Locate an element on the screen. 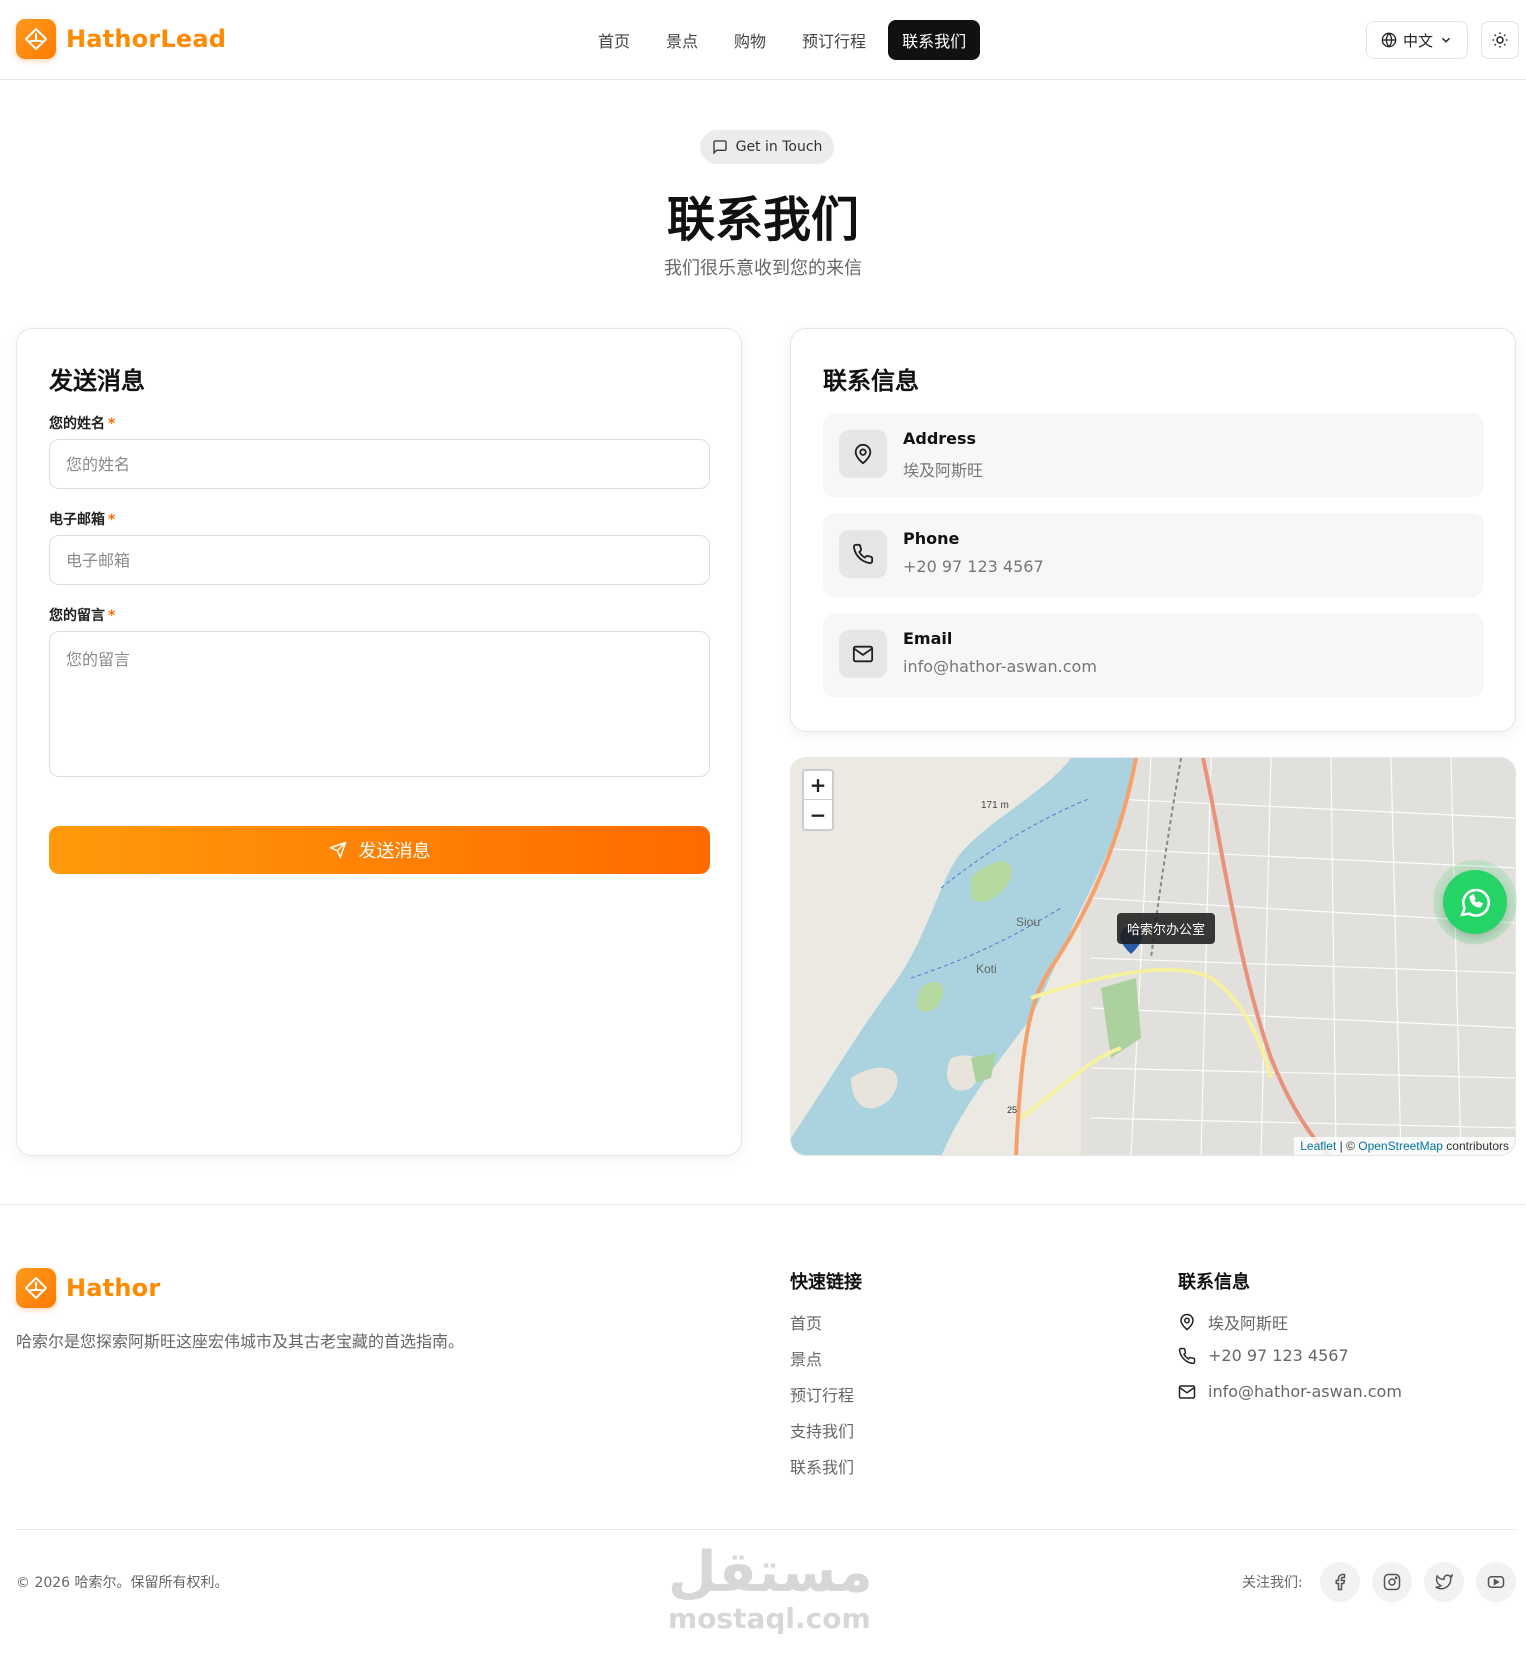 This screenshot has height=1669, width=1526. message-label: 您的留言 * is located at coordinates (82, 615).